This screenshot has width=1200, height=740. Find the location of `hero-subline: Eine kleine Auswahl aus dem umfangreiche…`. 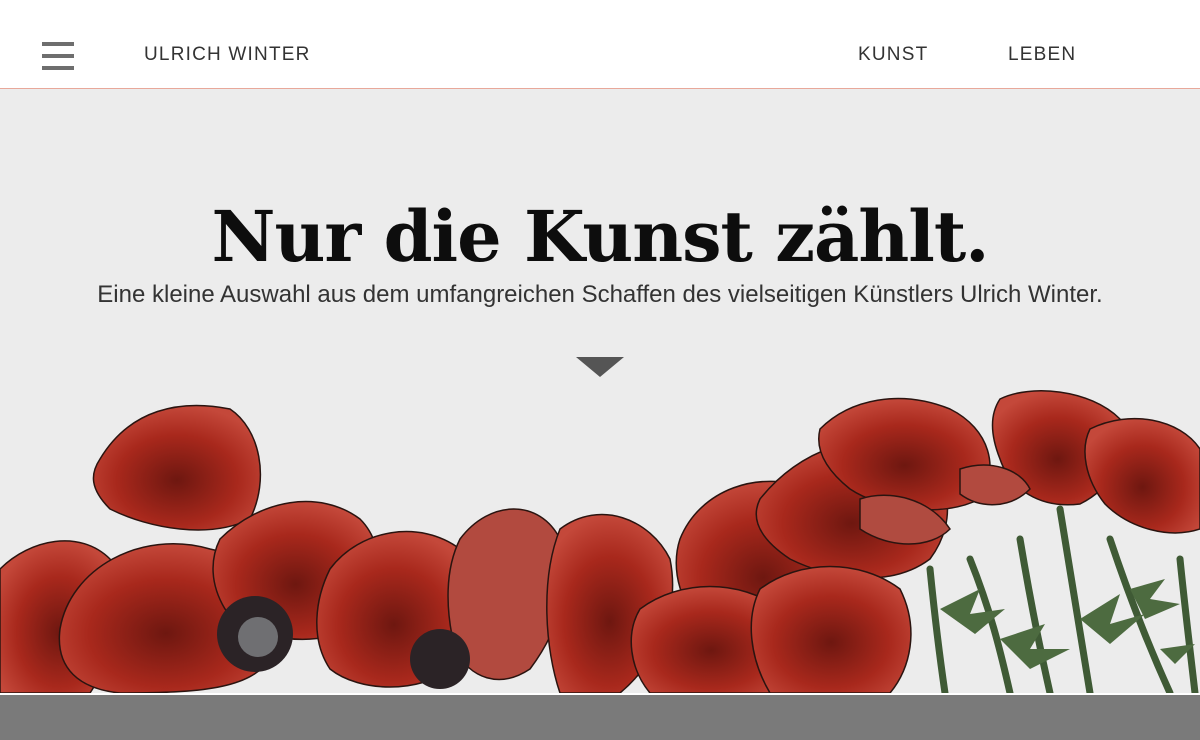

hero-subline: Eine kleine Auswahl aus dem umfangreiche… is located at coordinates (600, 294).